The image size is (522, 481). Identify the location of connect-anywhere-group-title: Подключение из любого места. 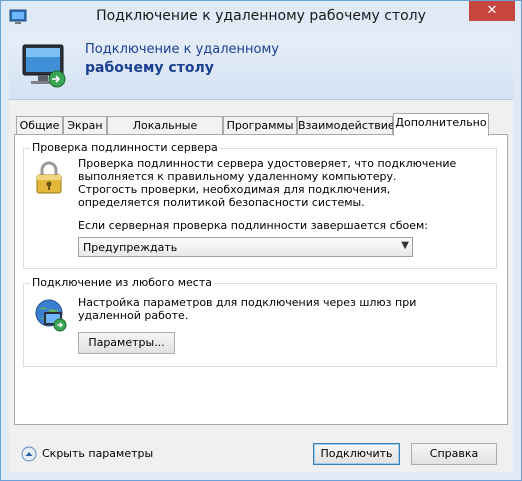
(122, 282).